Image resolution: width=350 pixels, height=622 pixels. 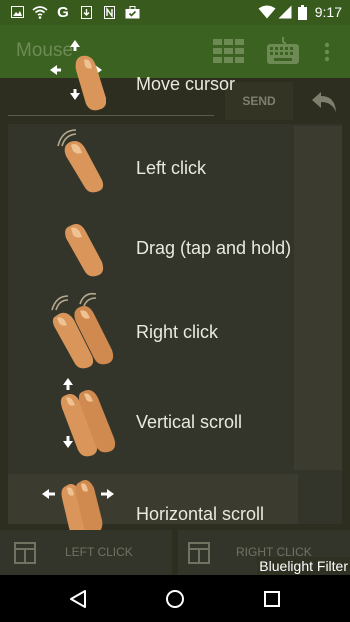 I want to click on status-bar: G 9:17, so click(x=175, y=12).